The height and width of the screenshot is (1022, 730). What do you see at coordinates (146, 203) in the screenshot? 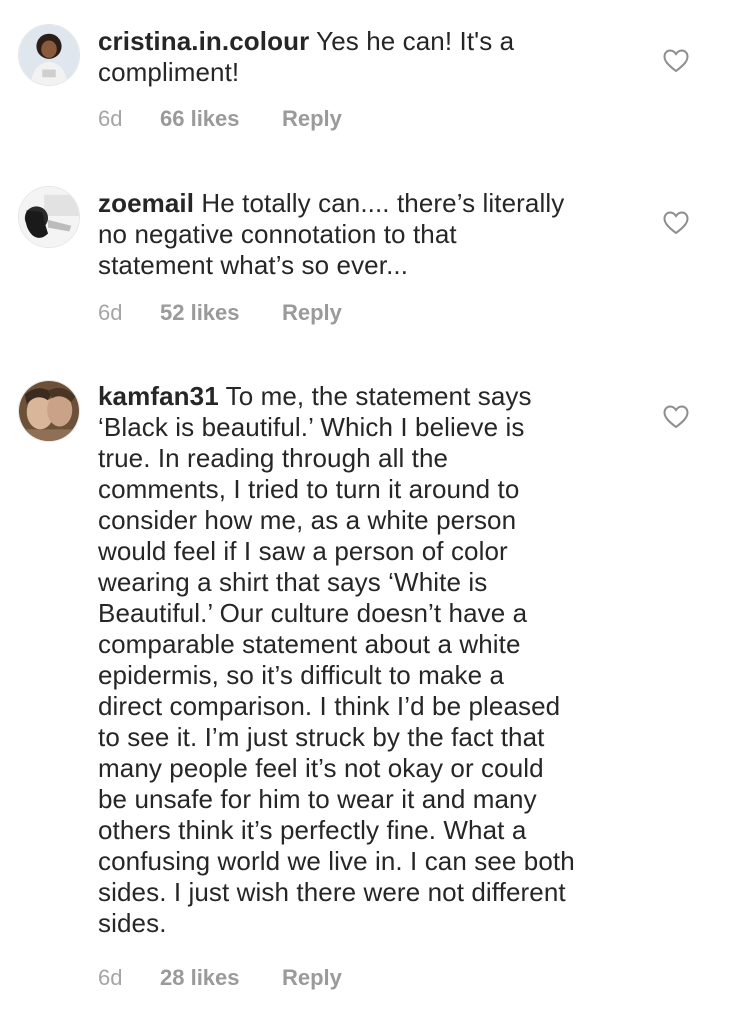
I see `comment-username: zoemail` at bounding box center [146, 203].